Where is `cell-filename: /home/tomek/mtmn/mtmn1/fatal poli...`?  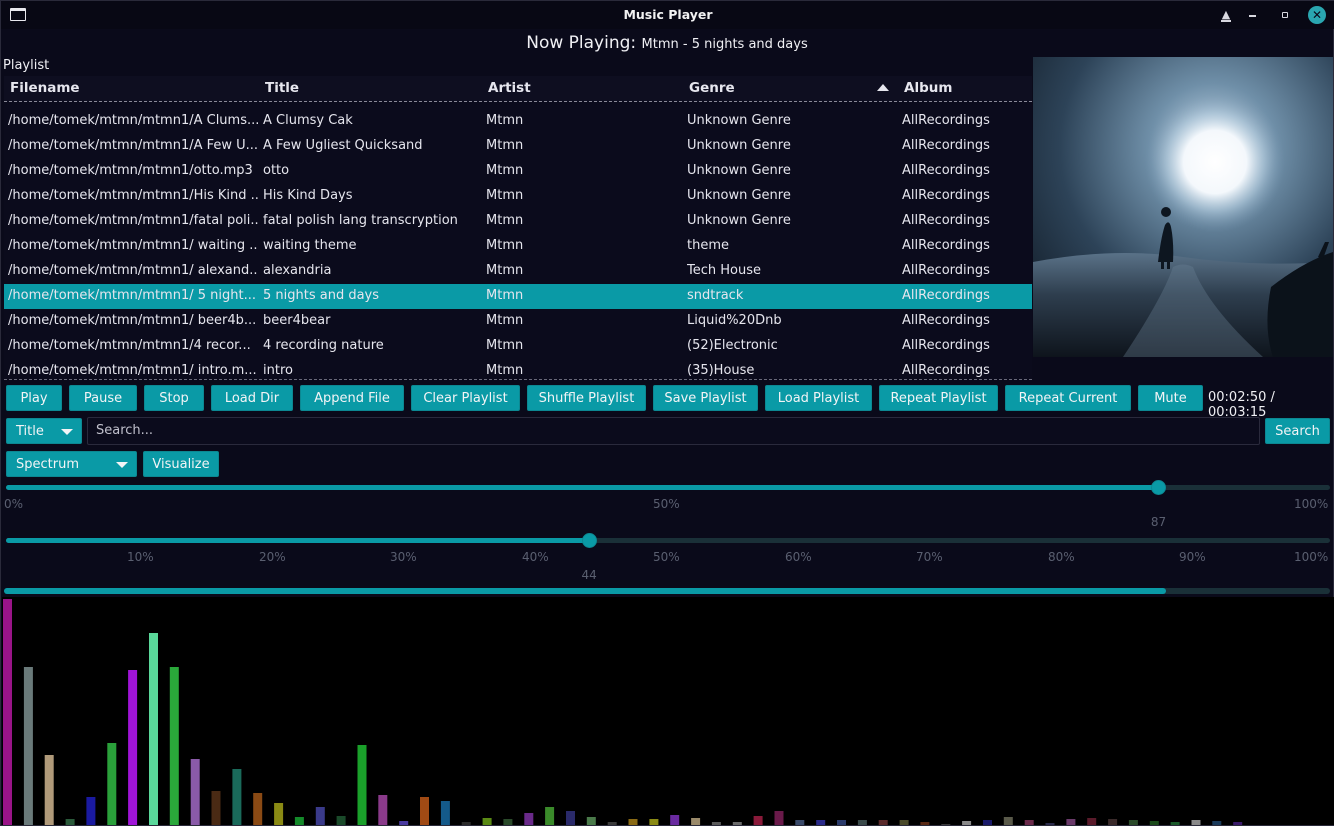
cell-filename: /home/tomek/mtmn/mtmn1/fatal poli... is located at coordinates (133, 220).